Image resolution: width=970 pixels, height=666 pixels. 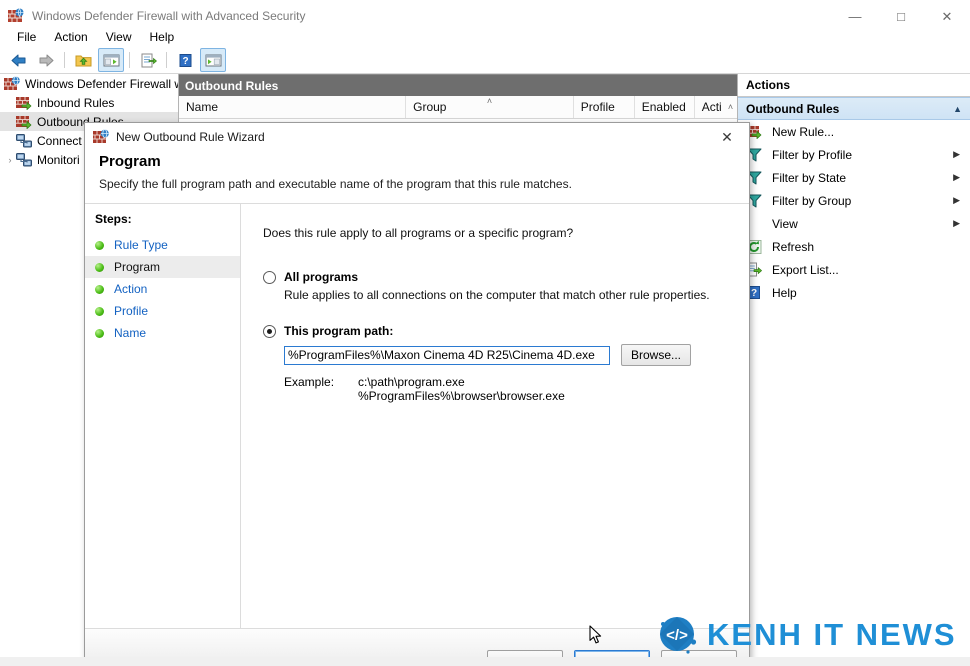 I want to click on menu-item-help: Help, so click(x=162, y=37).